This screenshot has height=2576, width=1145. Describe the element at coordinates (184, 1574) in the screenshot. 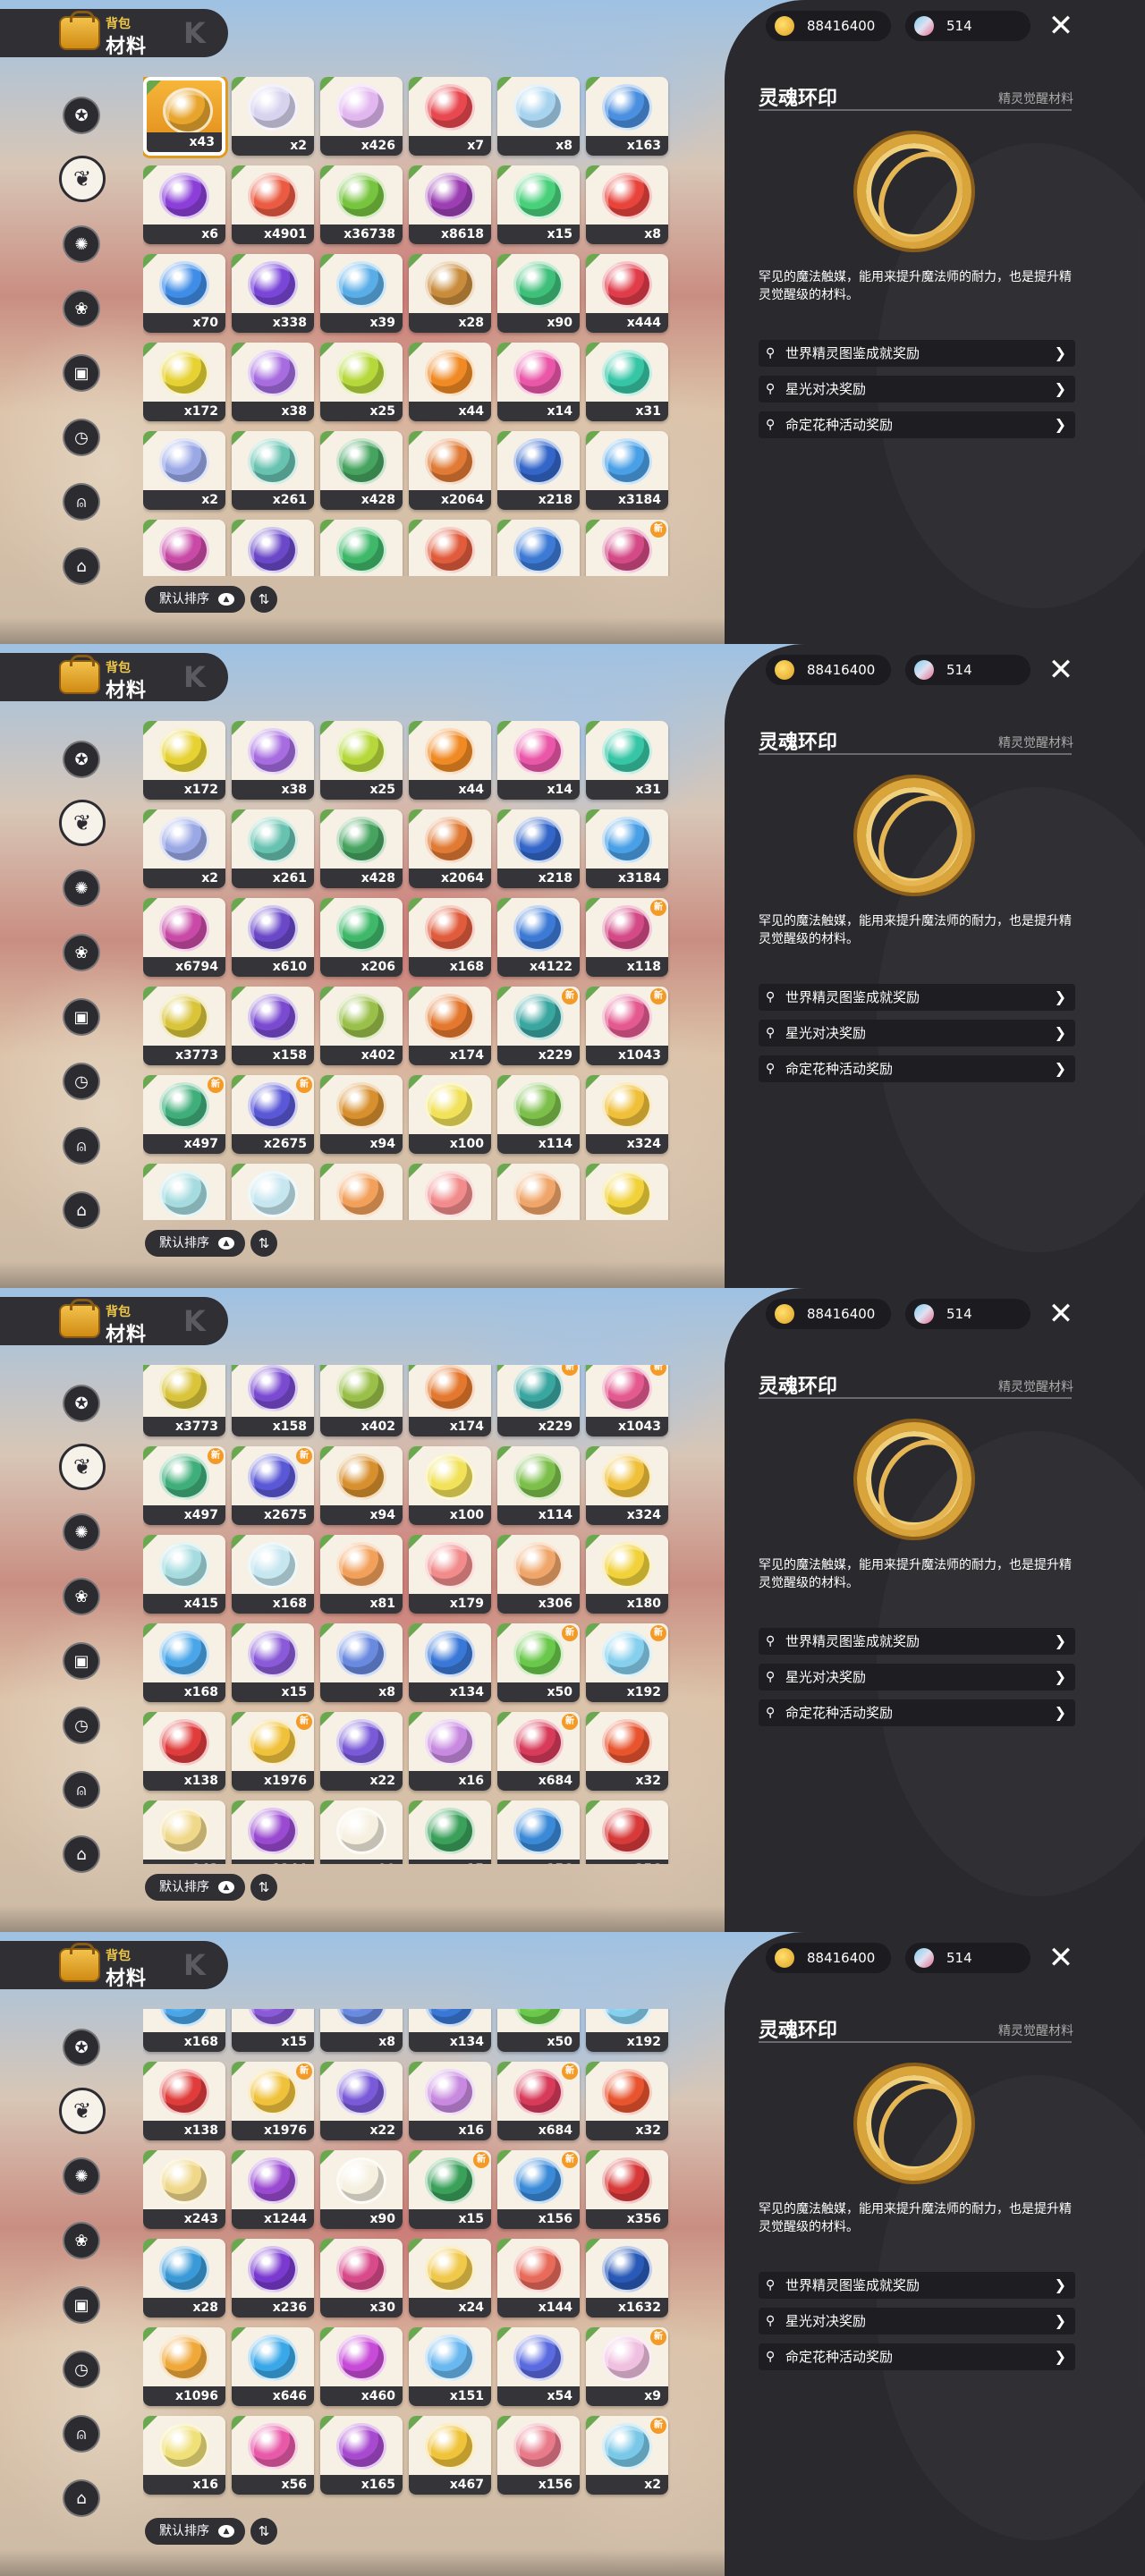

I see `item-card: x415` at that location.